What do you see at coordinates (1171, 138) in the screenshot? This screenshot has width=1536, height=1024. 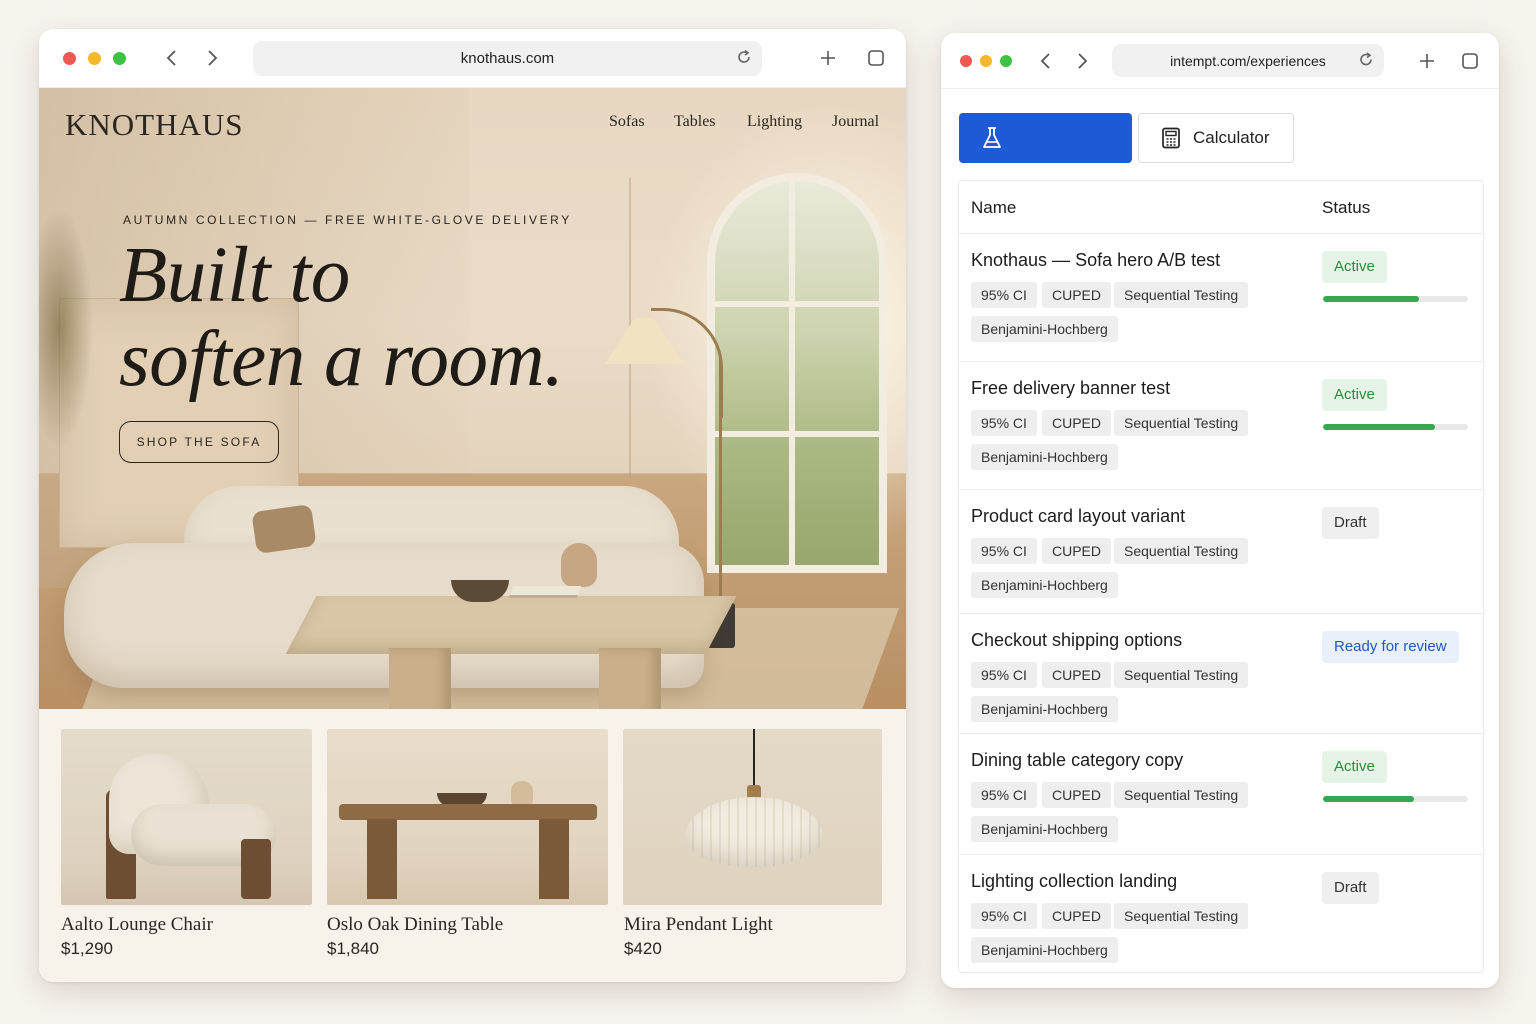 I see `calculator-icon` at bounding box center [1171, 138].